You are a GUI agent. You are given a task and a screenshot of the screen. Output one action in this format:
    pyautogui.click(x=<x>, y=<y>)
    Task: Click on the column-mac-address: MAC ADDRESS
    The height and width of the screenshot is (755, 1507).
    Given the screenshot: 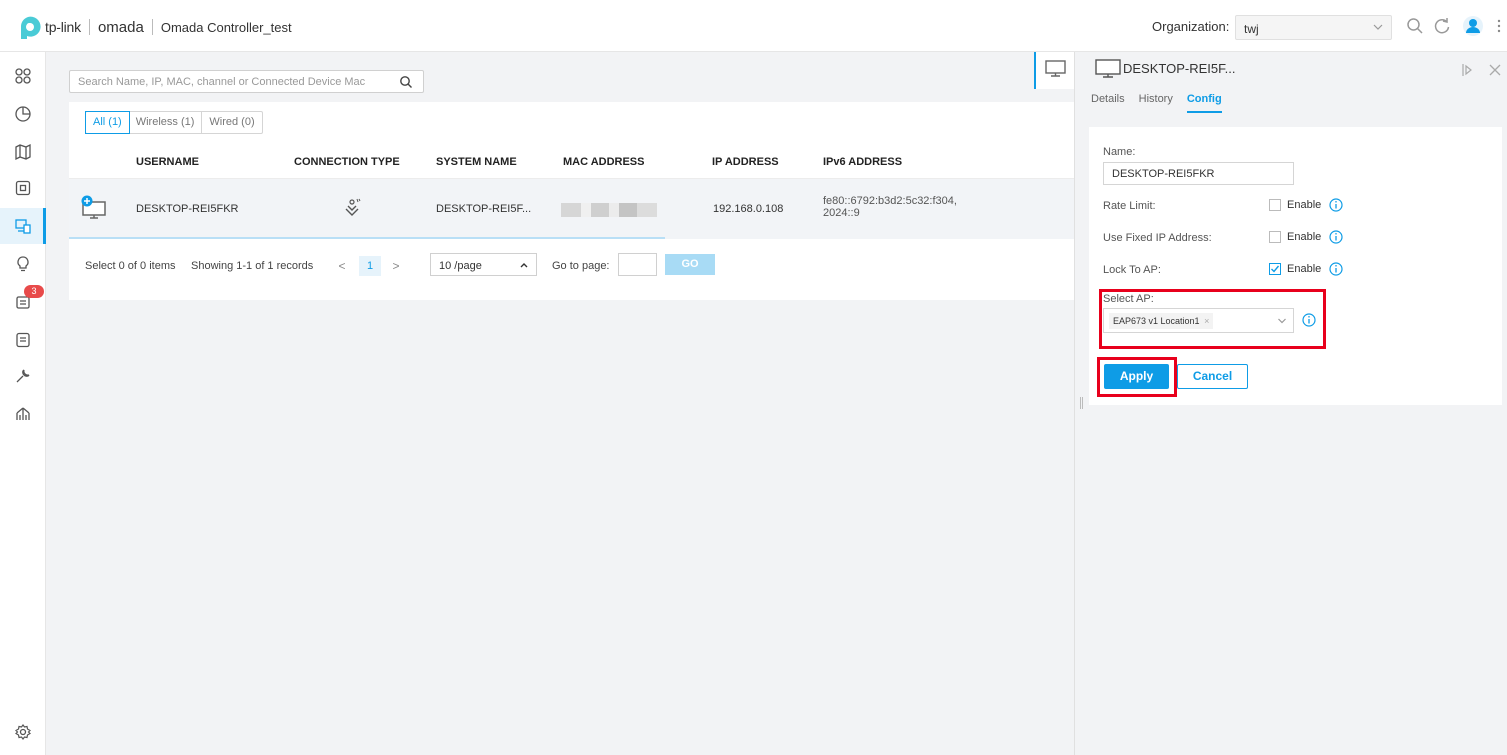 What is the action you would take?
    pyautogui.click(x=604, y=162)
    